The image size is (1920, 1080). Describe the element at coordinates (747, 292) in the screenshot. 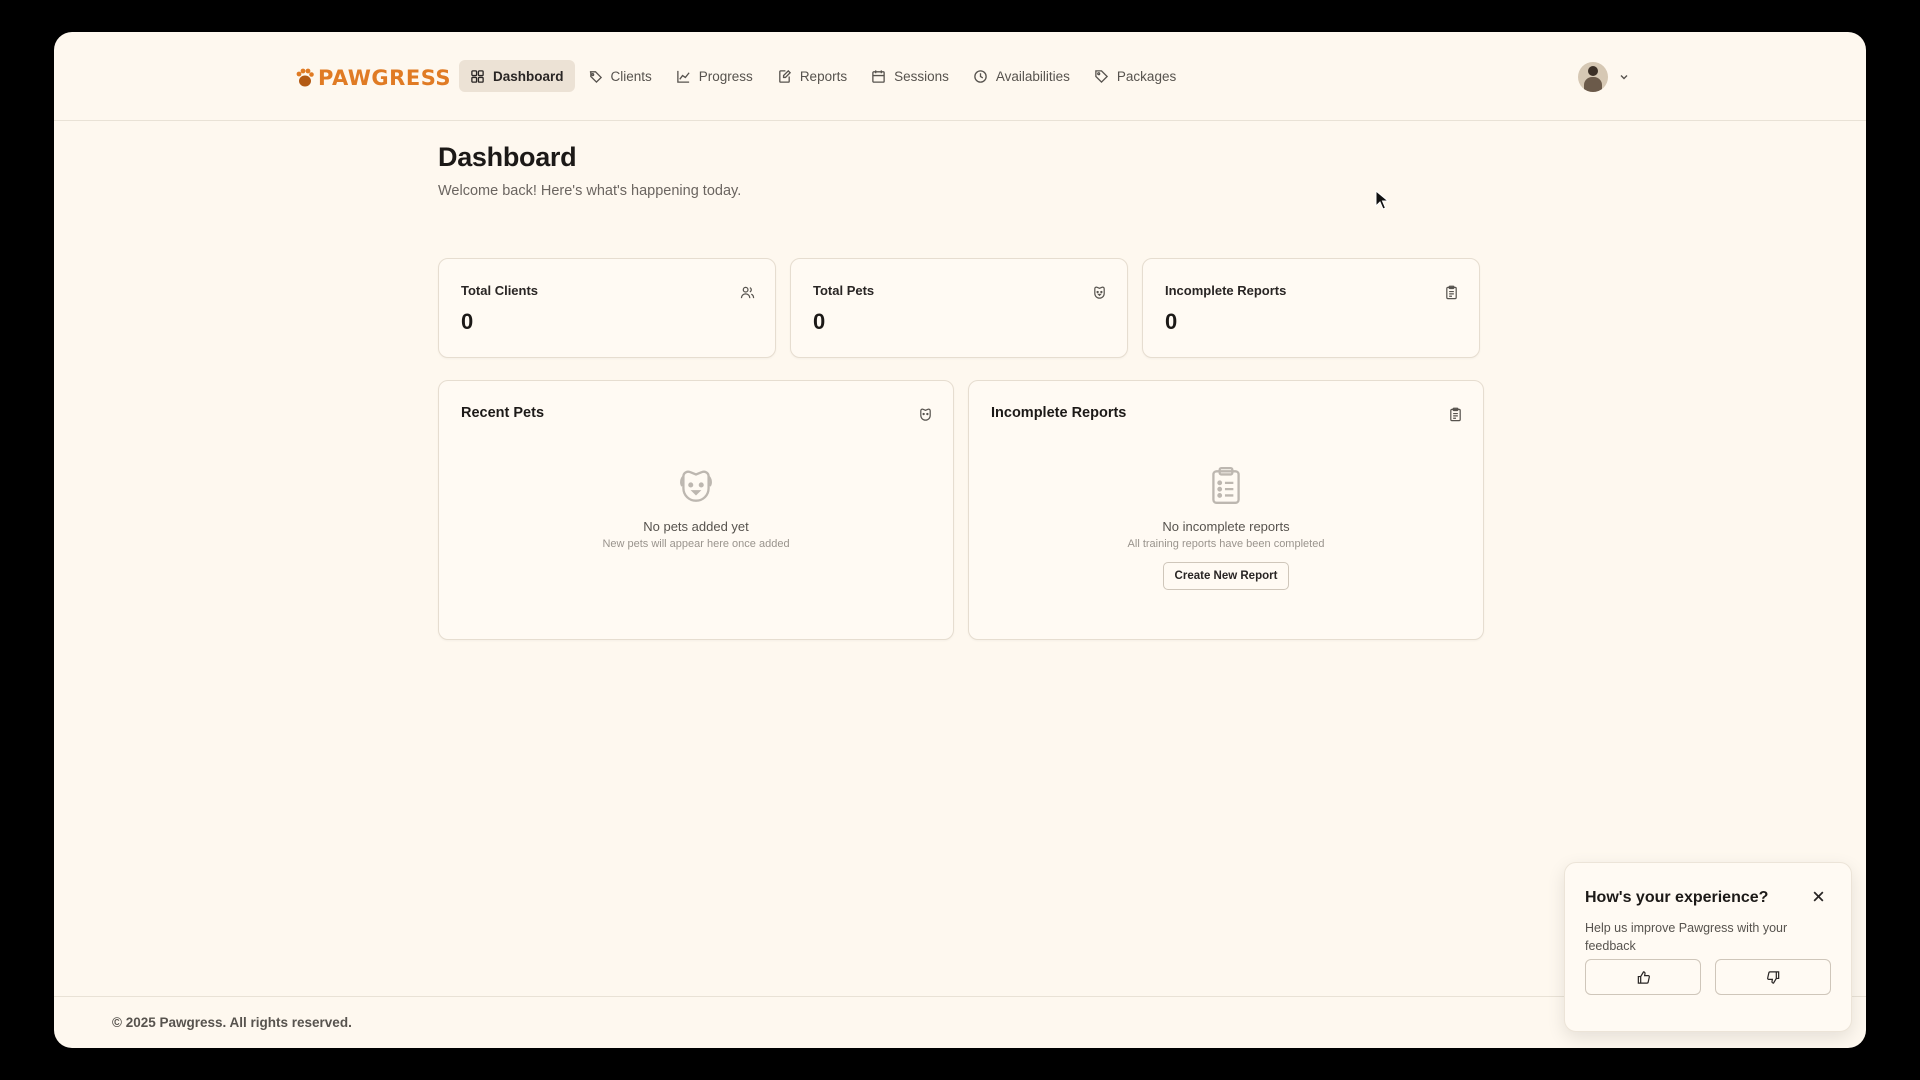

I see `users-icon` at that location.